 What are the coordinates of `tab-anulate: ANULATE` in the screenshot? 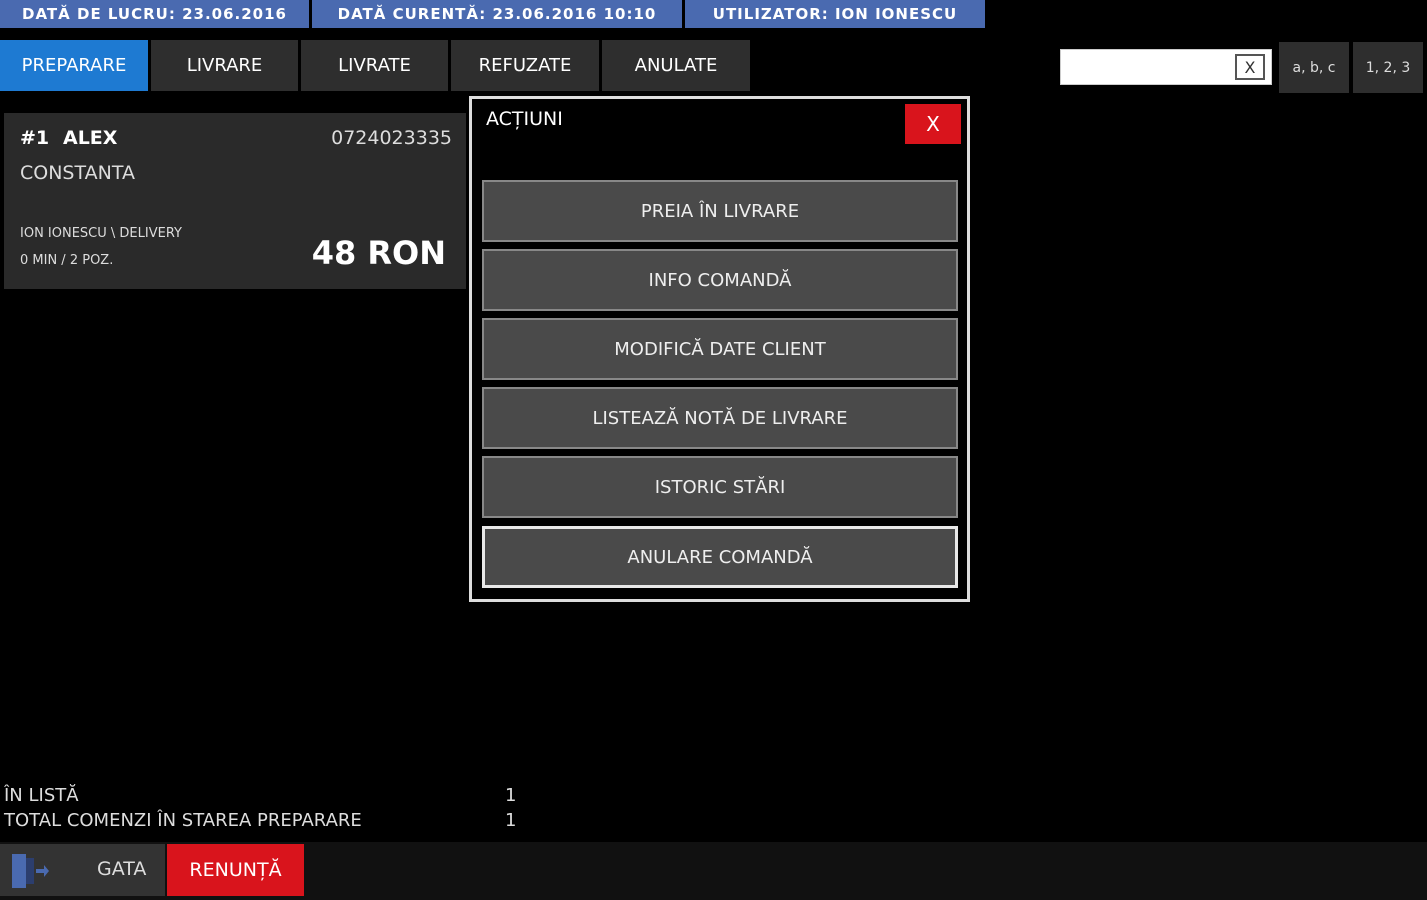 It's located at (676, 65).